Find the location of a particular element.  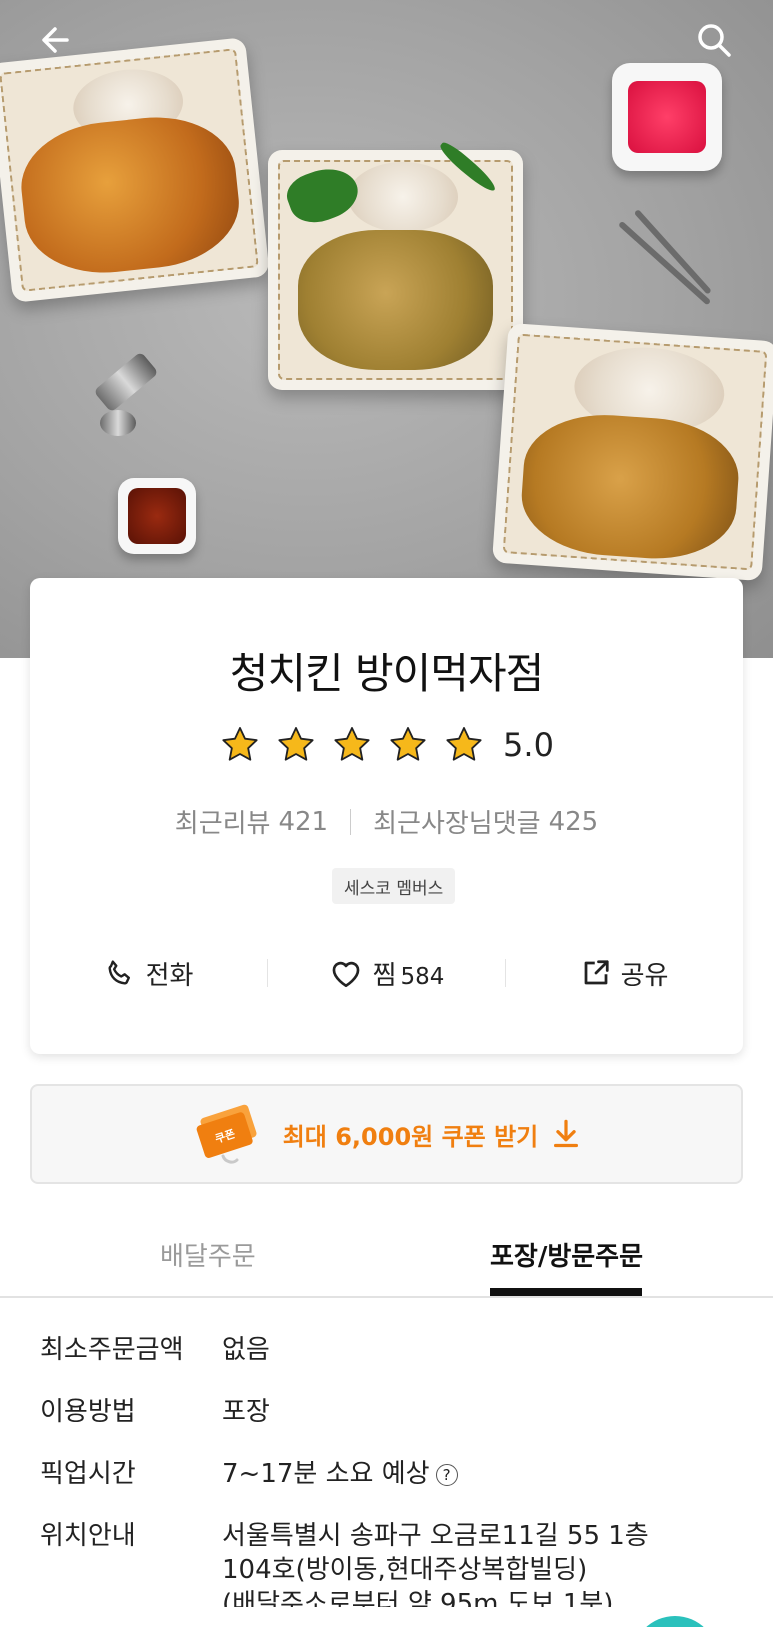

help-question-icon: ? is located at coordinates (446, 1474).